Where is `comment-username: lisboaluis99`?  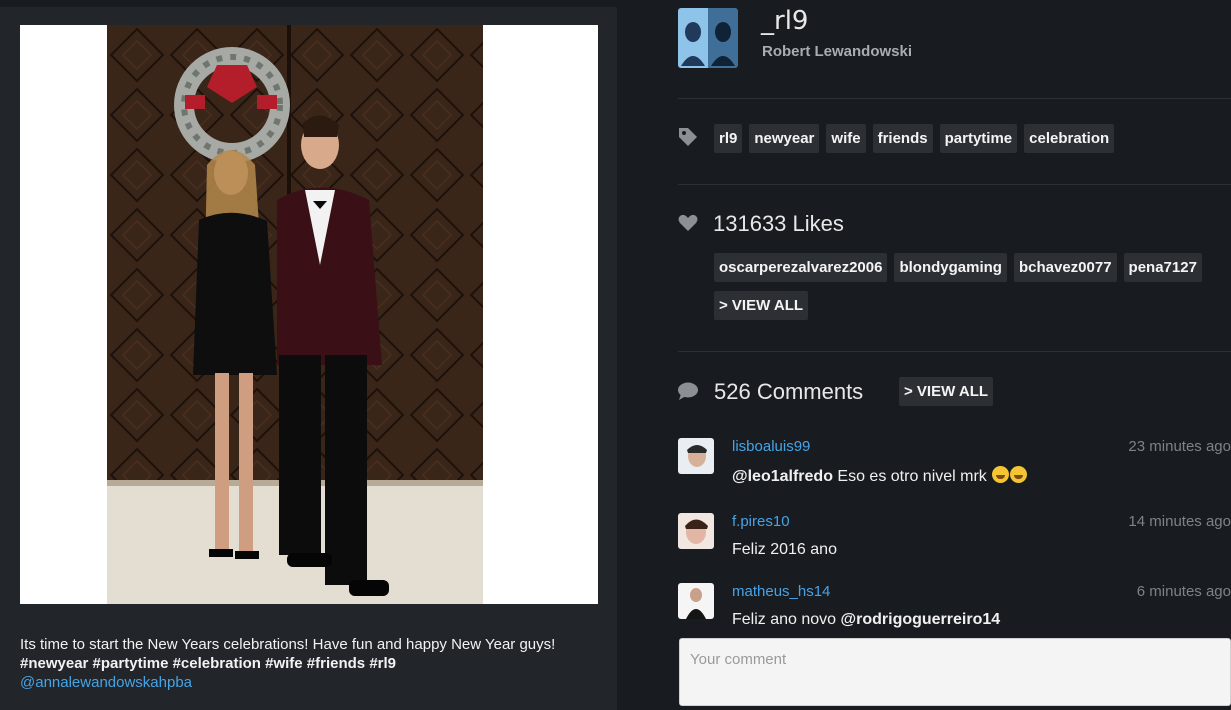 comment-username: lisboaluis99 is located at coordinates (771, 446).